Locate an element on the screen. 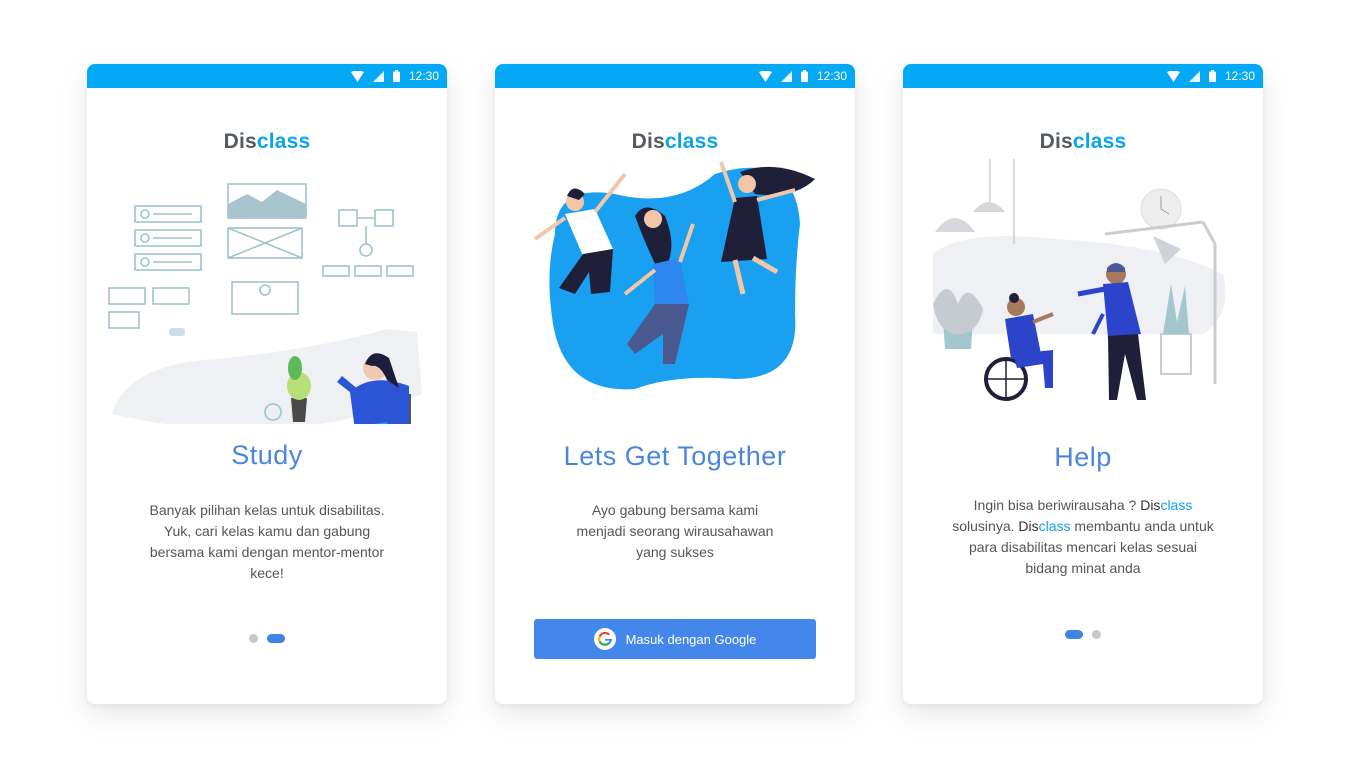  screen-title: Study is located at coordinates (267, 455).